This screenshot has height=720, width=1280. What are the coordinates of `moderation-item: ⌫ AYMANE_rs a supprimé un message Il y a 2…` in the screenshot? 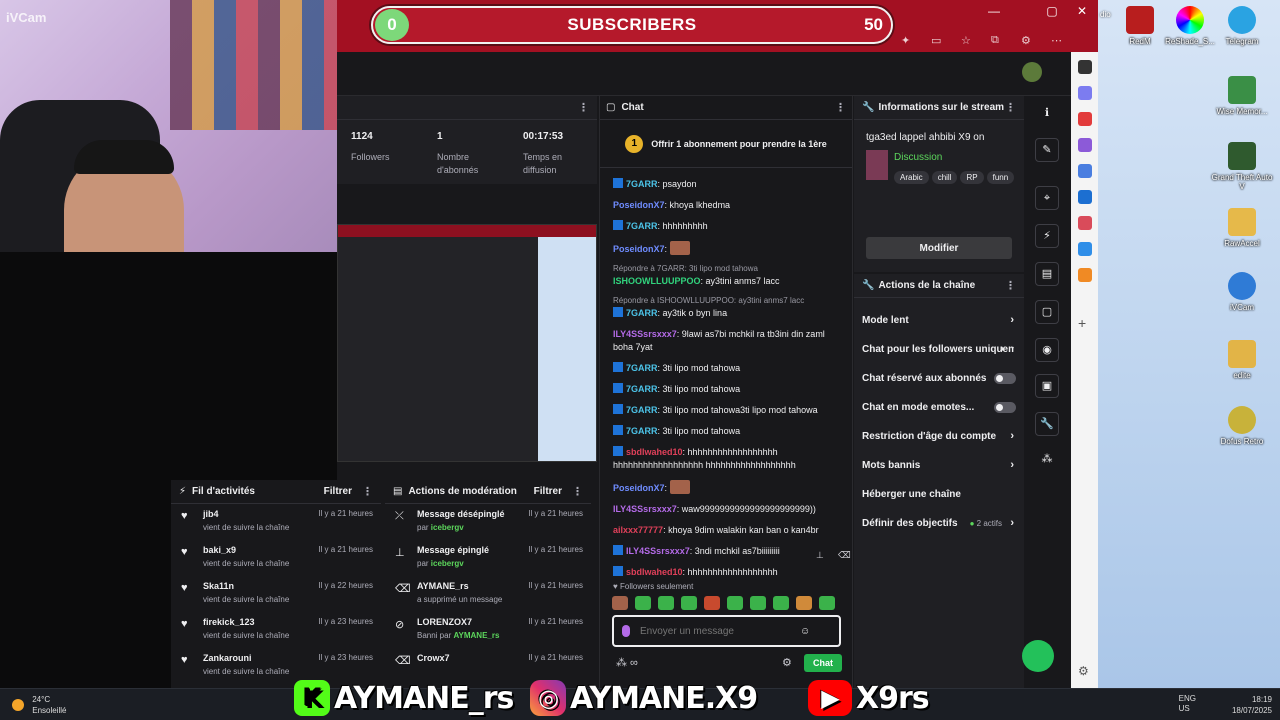 It's located at (488, 594).